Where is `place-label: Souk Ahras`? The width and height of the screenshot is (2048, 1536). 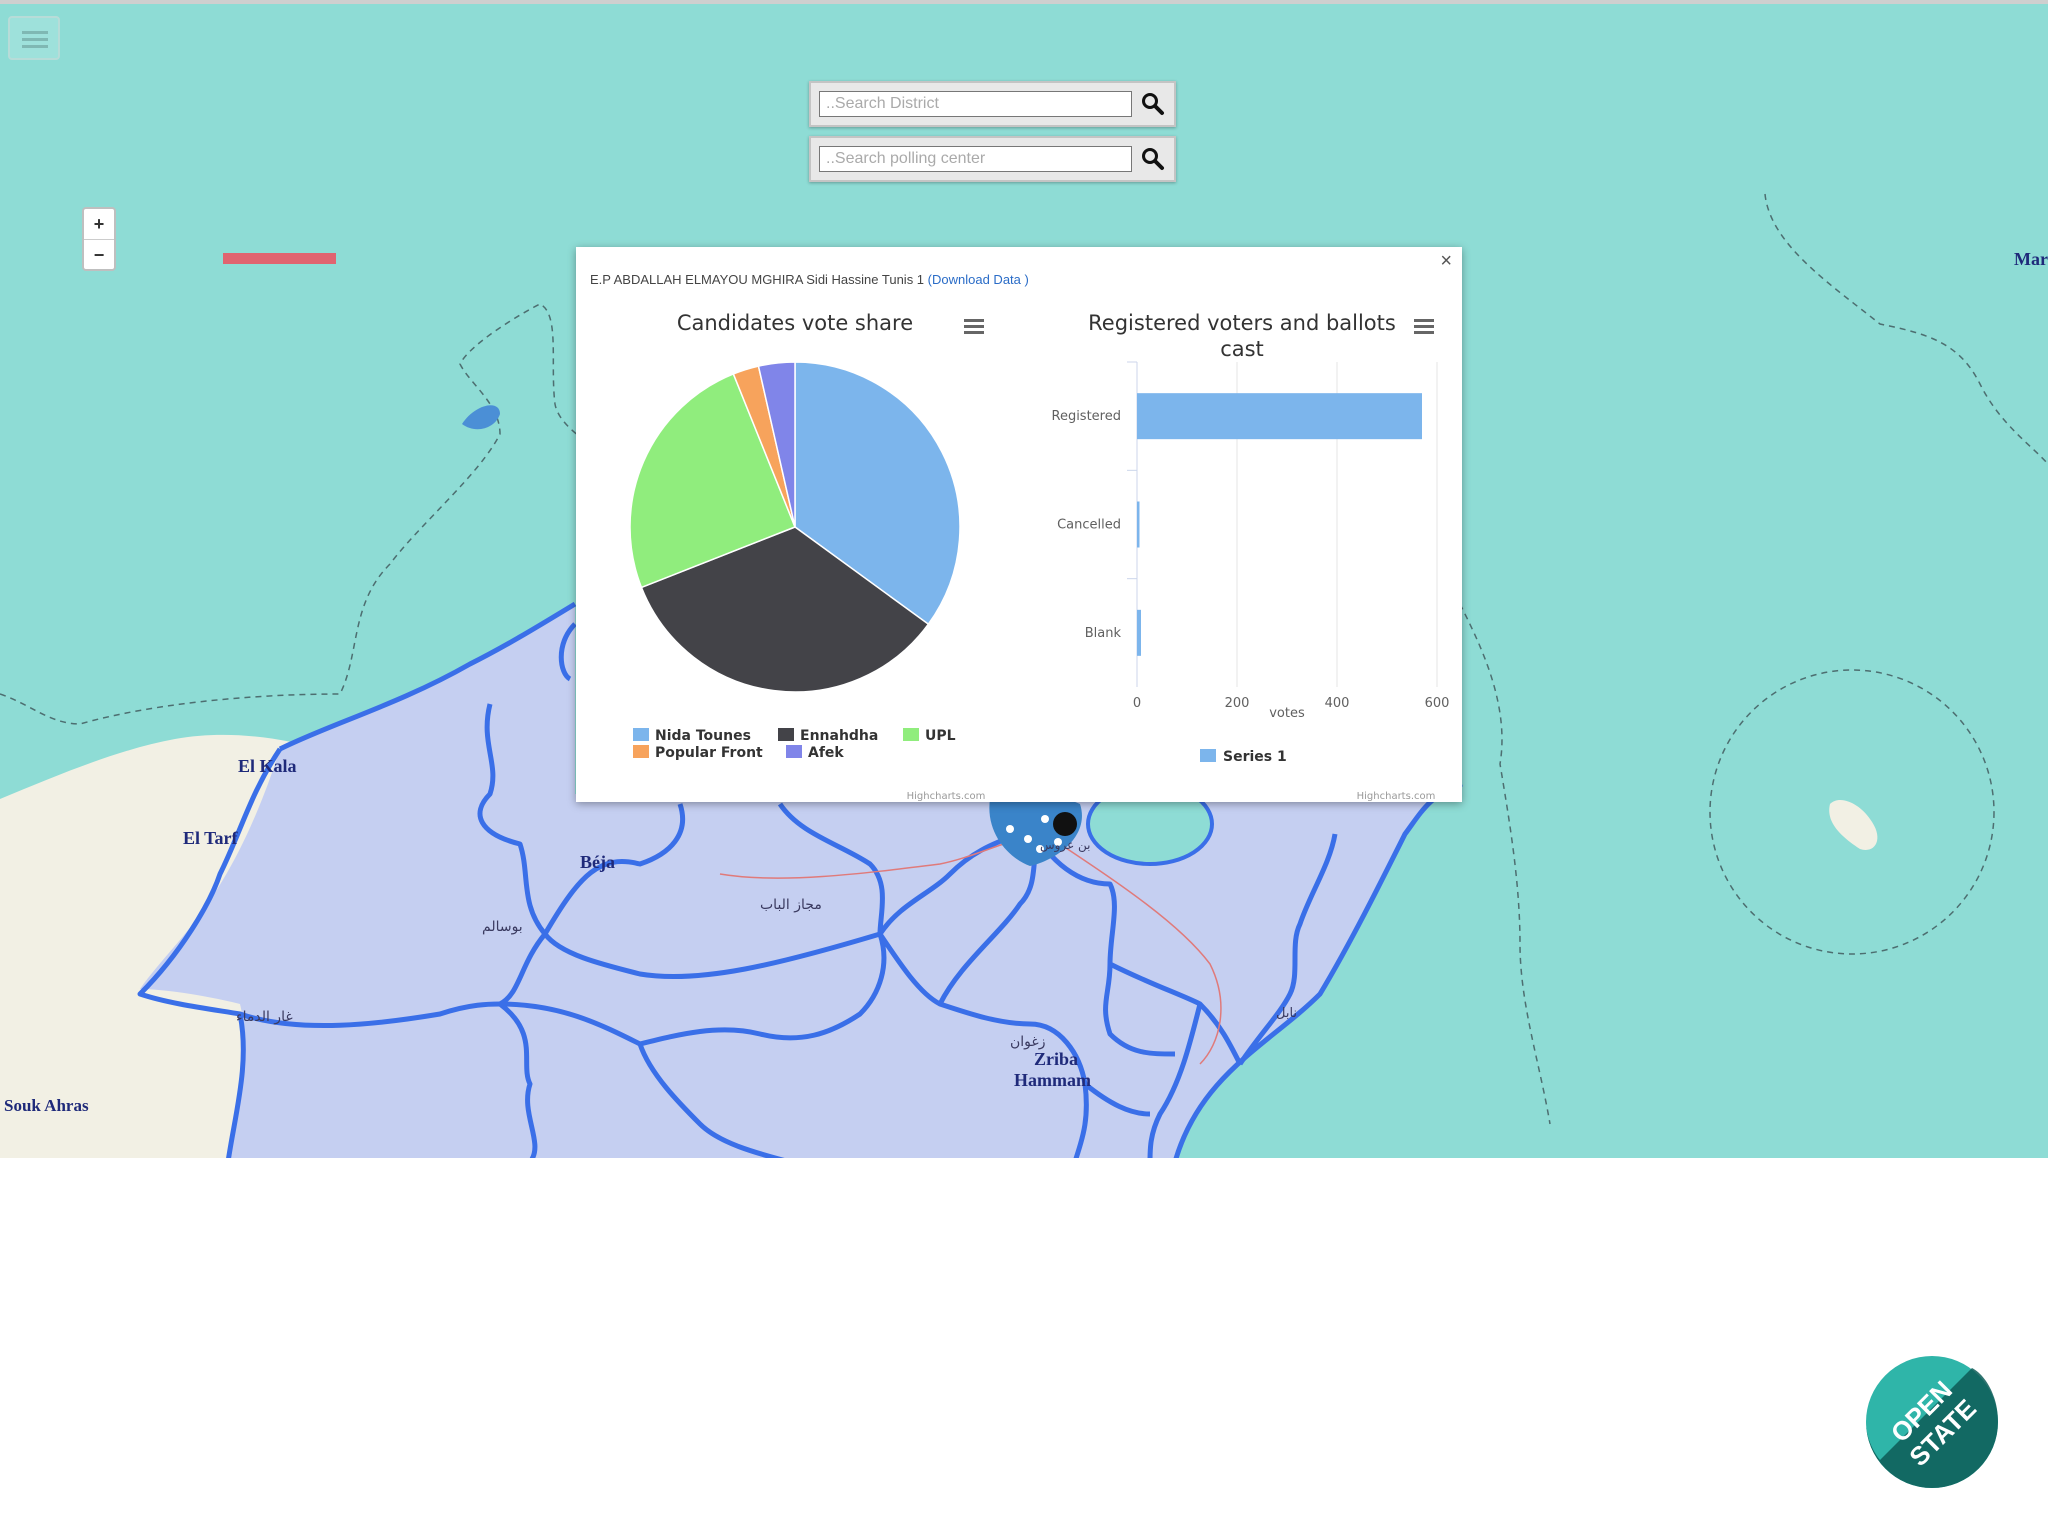
place-label: Souk Ahras is located at coordinates (46, 1105).